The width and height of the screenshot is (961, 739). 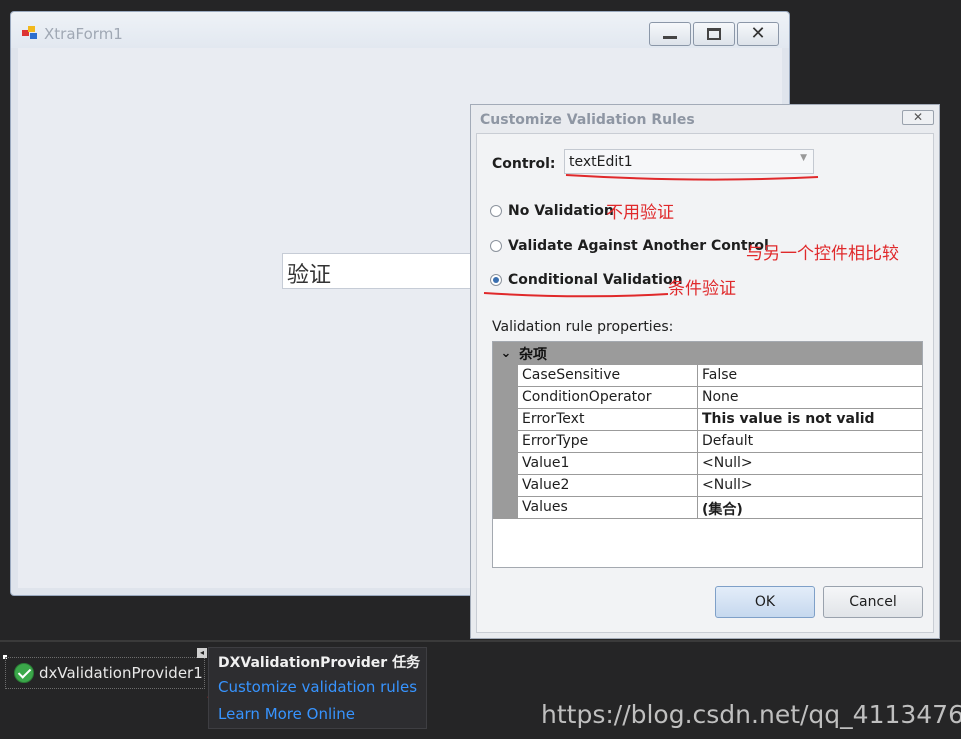 What do you see at coordinates (561, 211) in the screenshot?
I see `radio-label: No Validation` at bounding box center [561, 211].